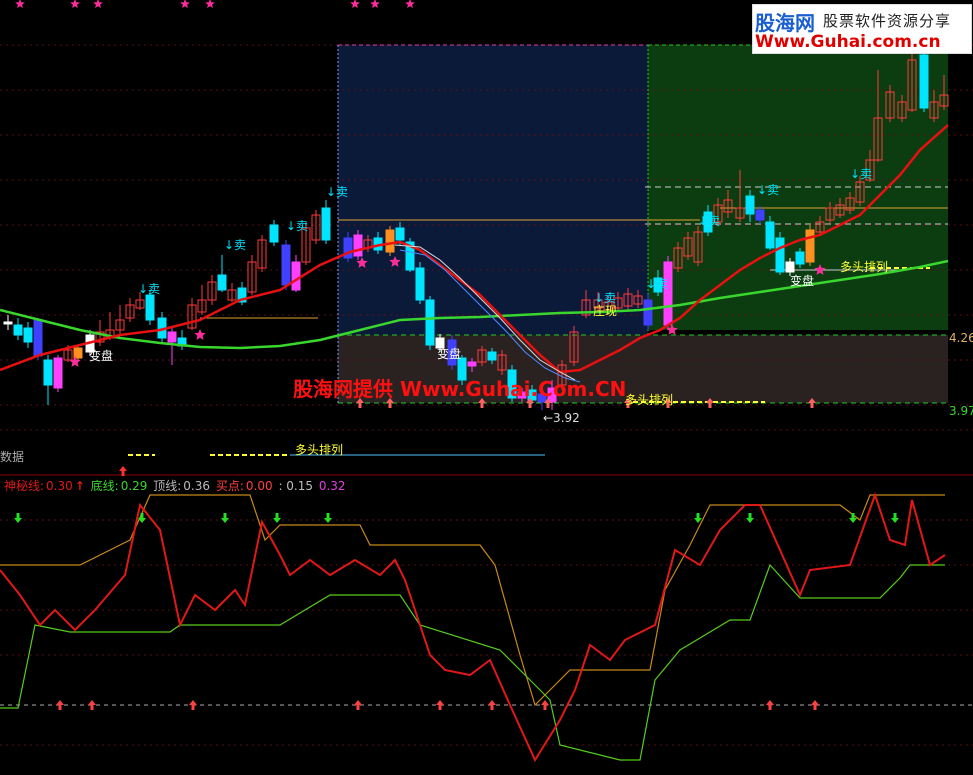  I want to click on buy-arrows-price, so click(467, 437).